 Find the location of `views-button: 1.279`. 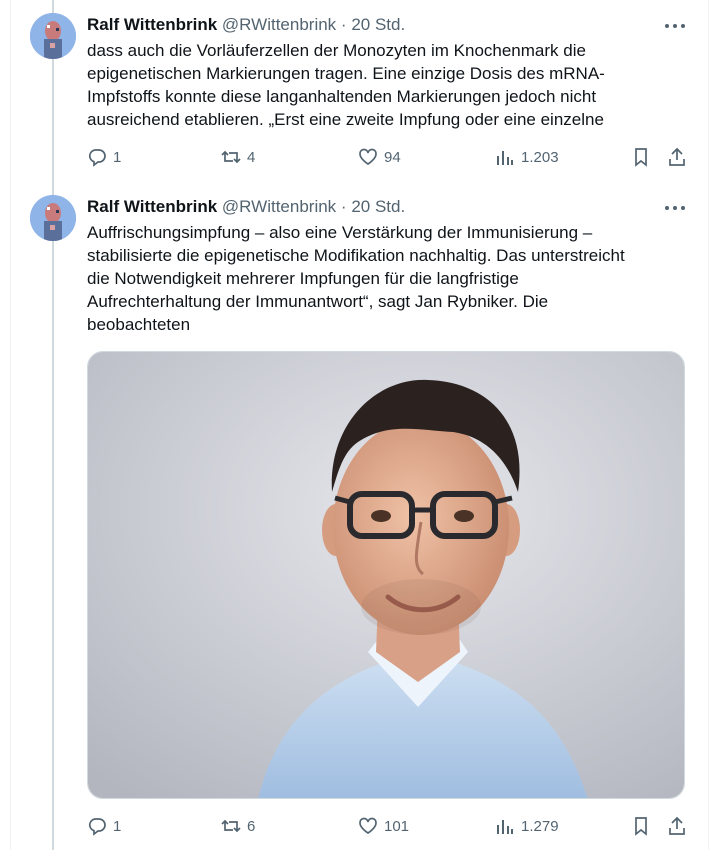

views-button: 1.279 is located at coordinates (527, 826).